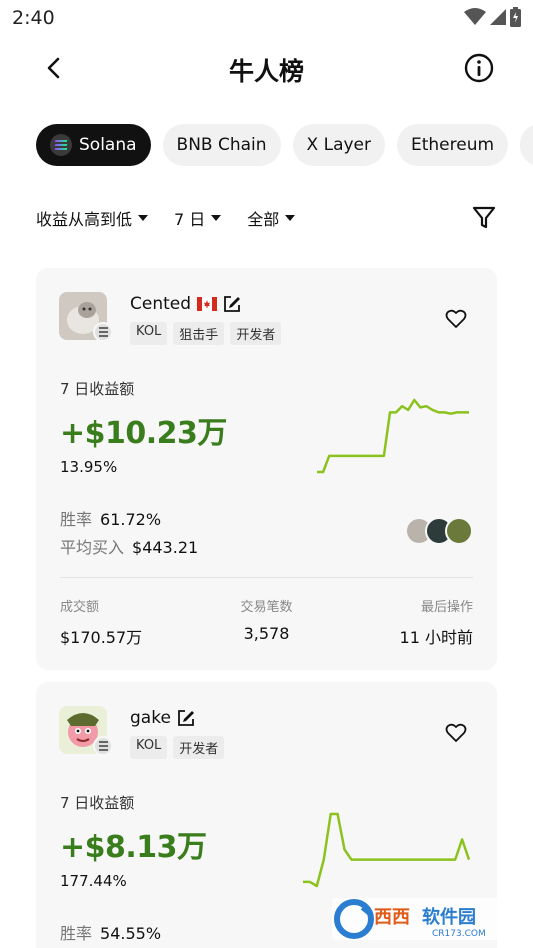  What do you see at coordinates (199, 333) in the screenshot?
I see `tag: 狙击手` at bounding box center [199, 333].